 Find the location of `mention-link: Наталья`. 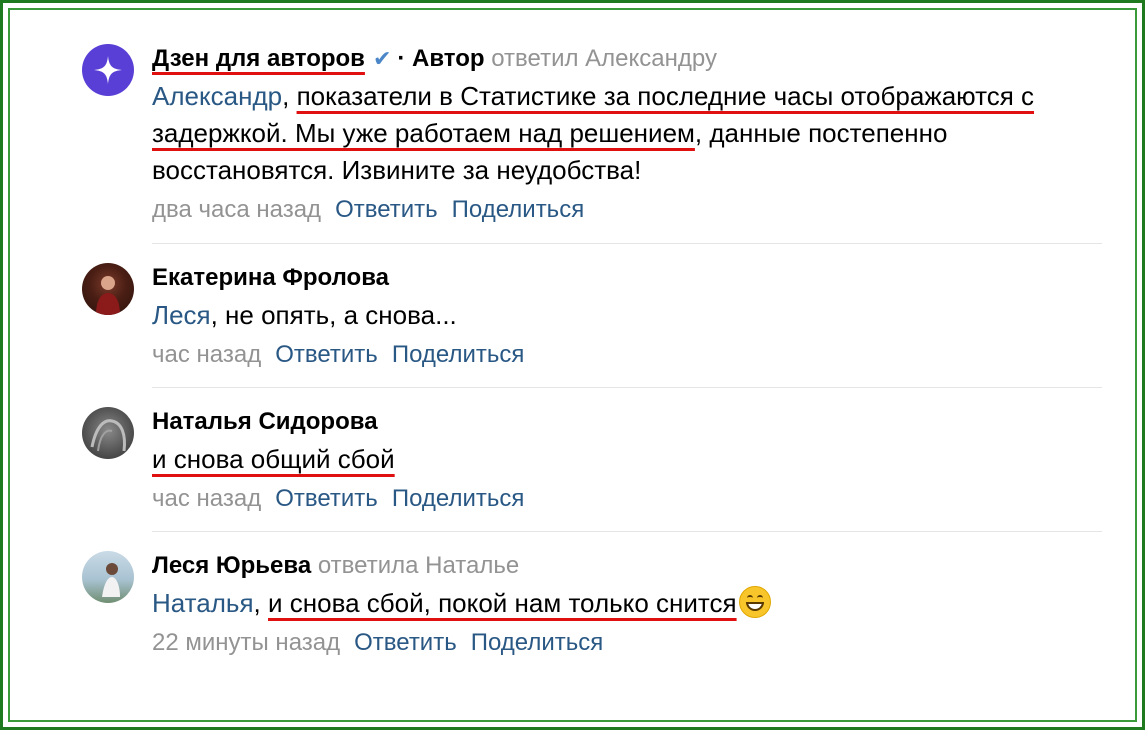

mention-link: Наталья is located at coordinates (203, 603).